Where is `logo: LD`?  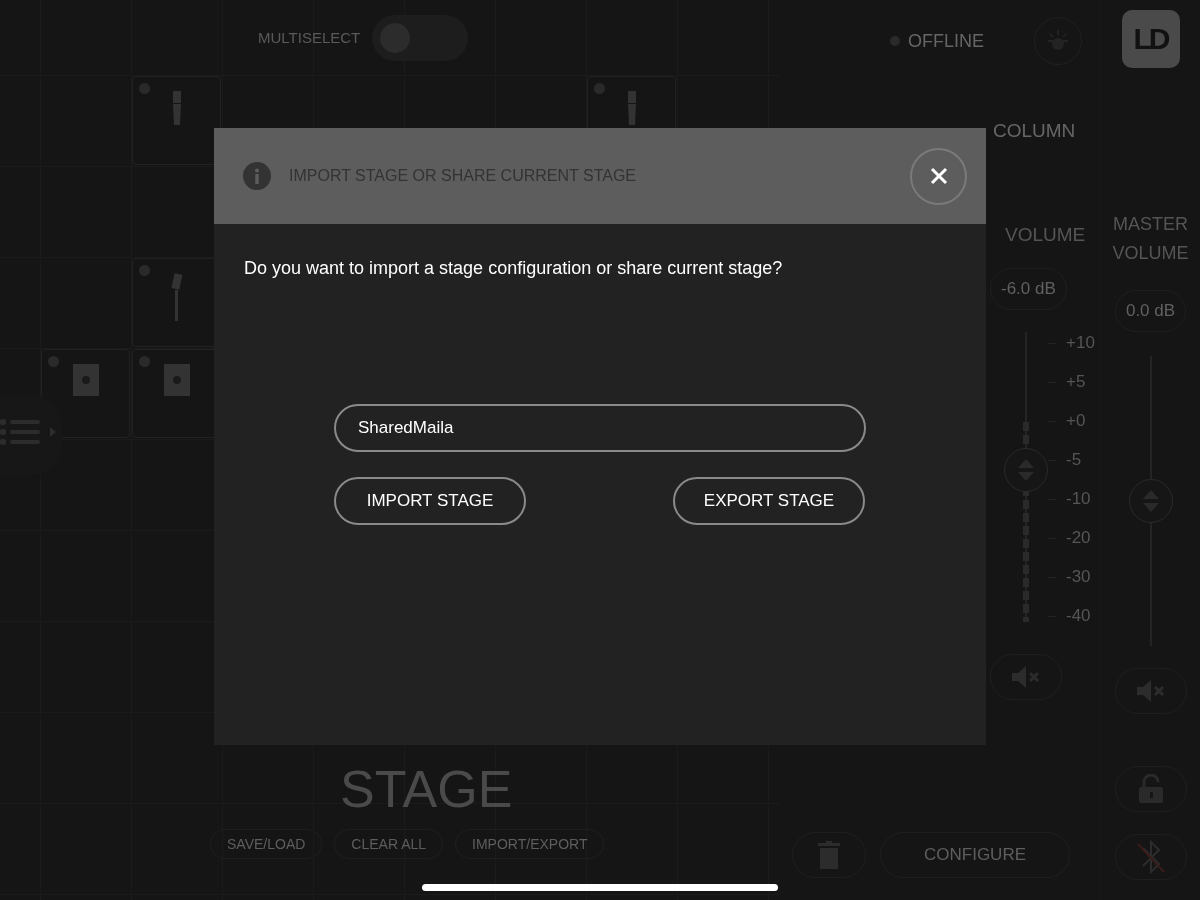
logo: LD is located at coordinates (1150, 39).